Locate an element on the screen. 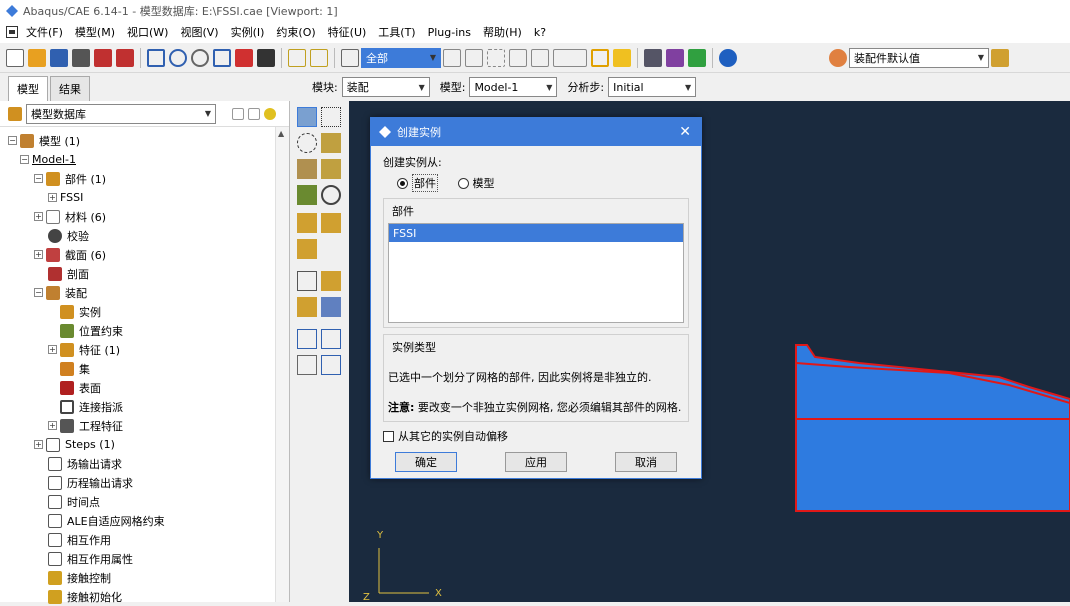 This screenshot has height=606, width=1070. tree-node: 位置约束 is located at coordinates (148, 330).